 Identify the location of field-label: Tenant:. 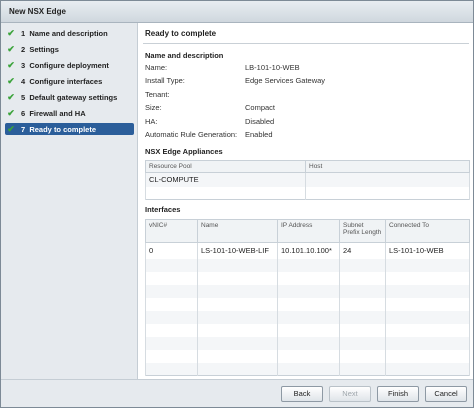
(157, 94).